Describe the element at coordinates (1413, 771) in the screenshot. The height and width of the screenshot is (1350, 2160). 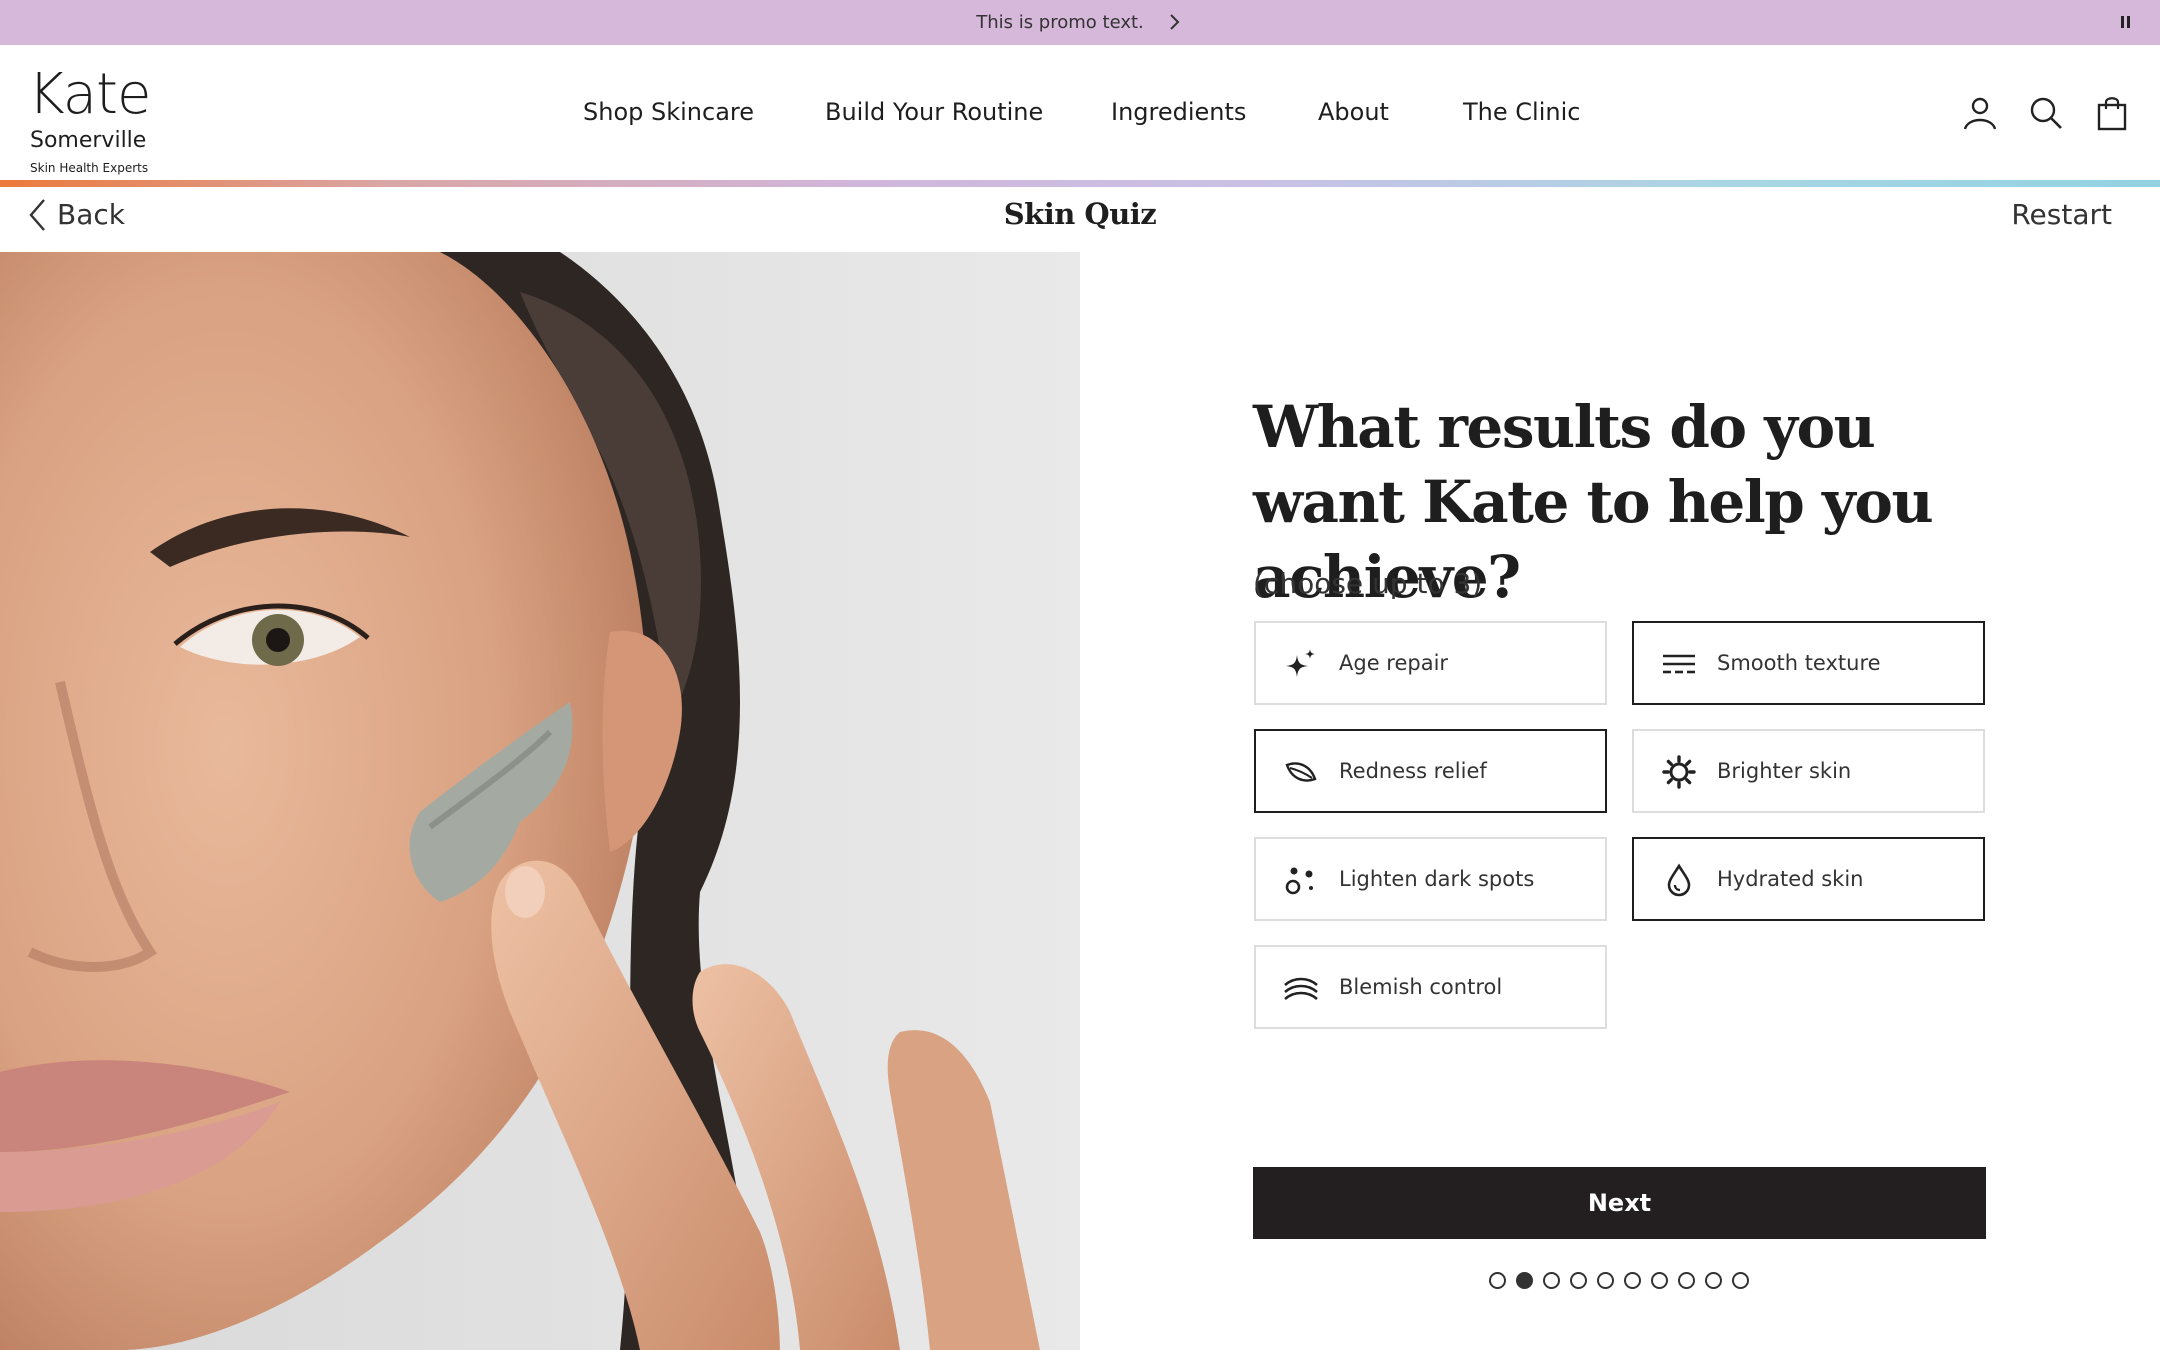
I see `option-label: Redness relief` at that location.